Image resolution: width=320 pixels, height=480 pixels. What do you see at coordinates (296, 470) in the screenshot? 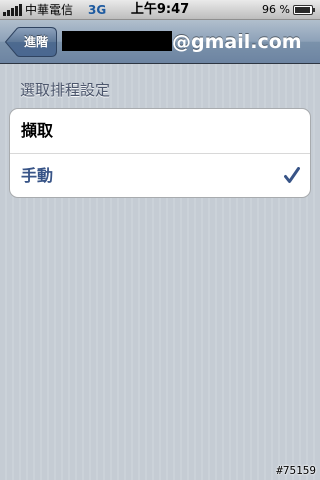
I see `watermark-id: #75159` at bounding box center [296, 470].